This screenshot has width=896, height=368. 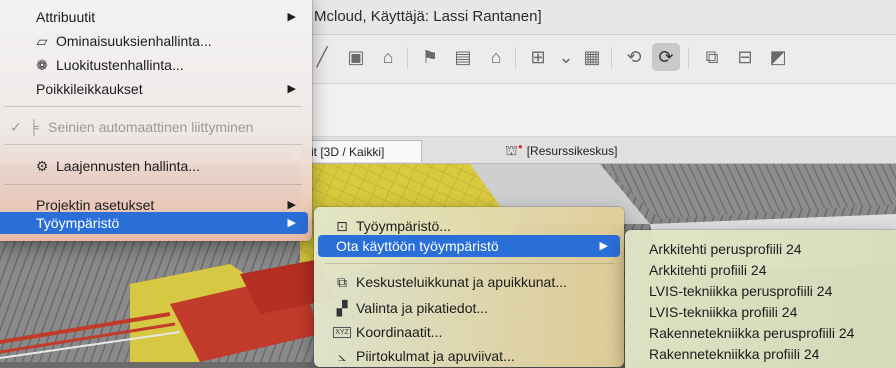 I want to click on dialogs-icon: ⧉, so click(x=342, y=281).